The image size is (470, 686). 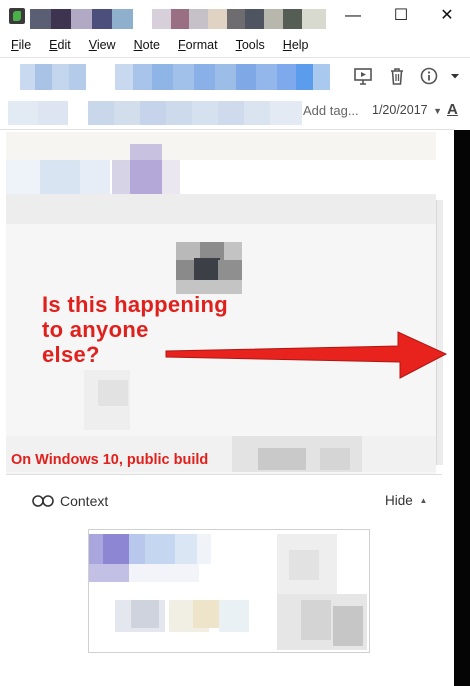 I want to click on chevron-up-icon: ▲, so click(x=423, y=500).